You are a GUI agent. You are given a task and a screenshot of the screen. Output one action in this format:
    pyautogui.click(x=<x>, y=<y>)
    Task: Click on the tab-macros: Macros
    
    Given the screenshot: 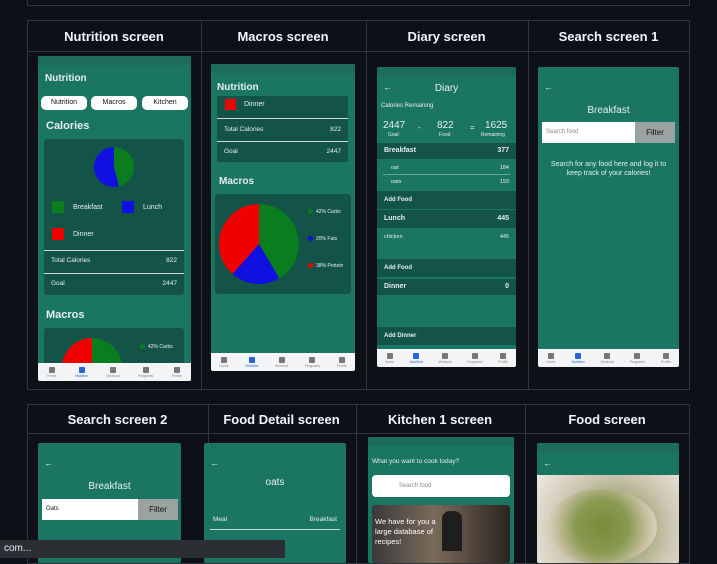 What is the action you would take?
    pyautogui.click(x=114, y=103)
    